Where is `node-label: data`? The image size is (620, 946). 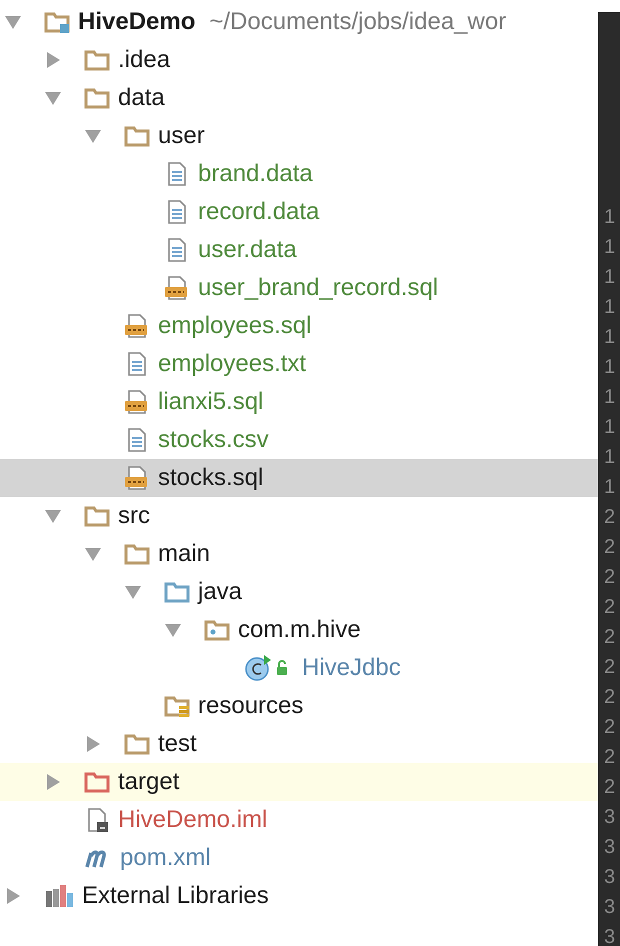 node-label: data is located at coordinates (141, 98).